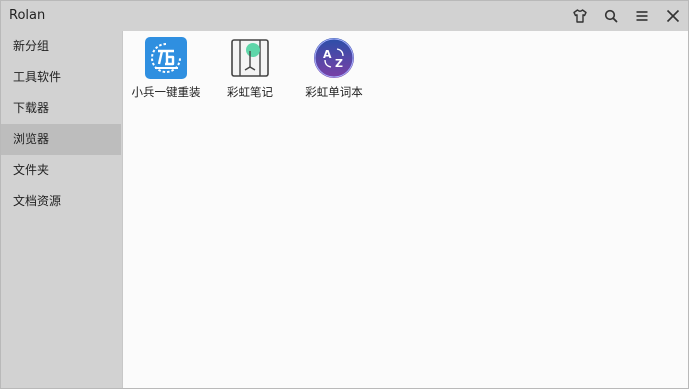 This screenshot has height=389, width=689. Describe the element at coordinates (334, 58) in the screenshot. I see `az-vocabulary-app-icon: A Z` at that location.